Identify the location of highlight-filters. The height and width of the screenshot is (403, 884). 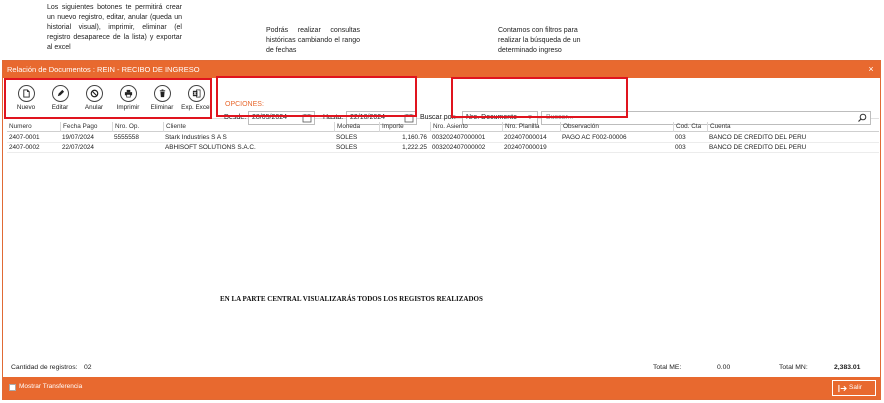
(539, 97).